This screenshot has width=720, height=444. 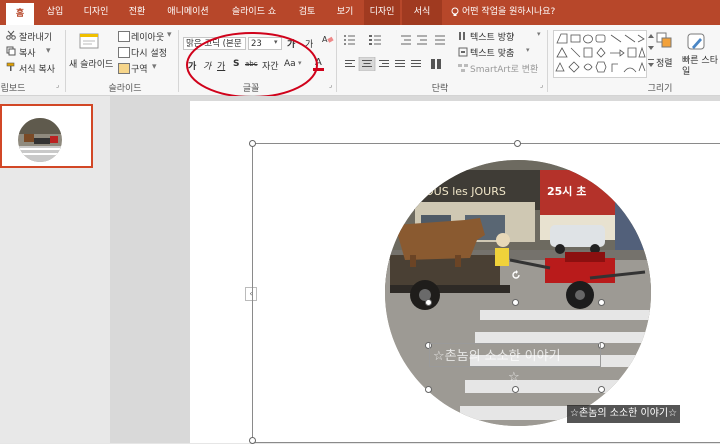 I want to click on slides-group-label: 슬라이드, so click(x=125, y=89).